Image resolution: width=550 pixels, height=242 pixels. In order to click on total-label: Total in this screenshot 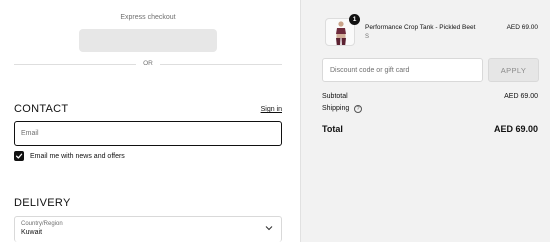, I will do `click(332, 129)`.